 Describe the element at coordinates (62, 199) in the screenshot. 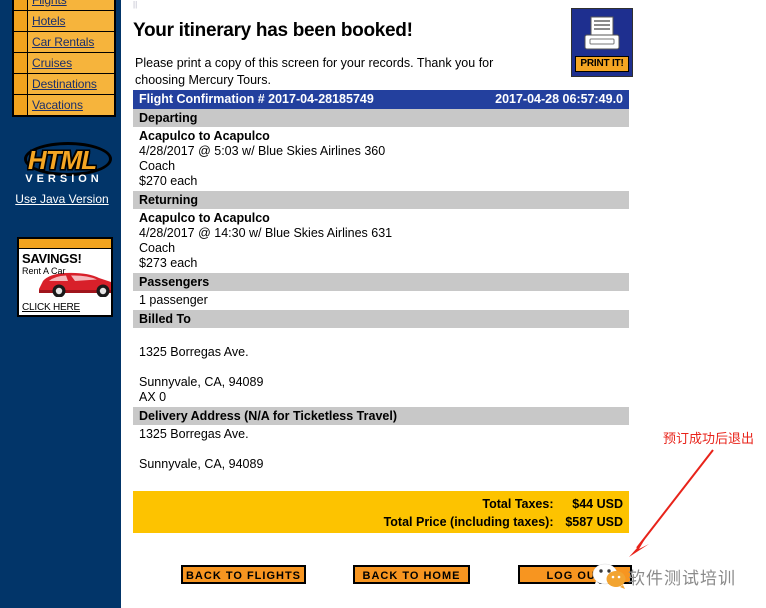

I see `use-java-version-link: Use Java Version` at that location.